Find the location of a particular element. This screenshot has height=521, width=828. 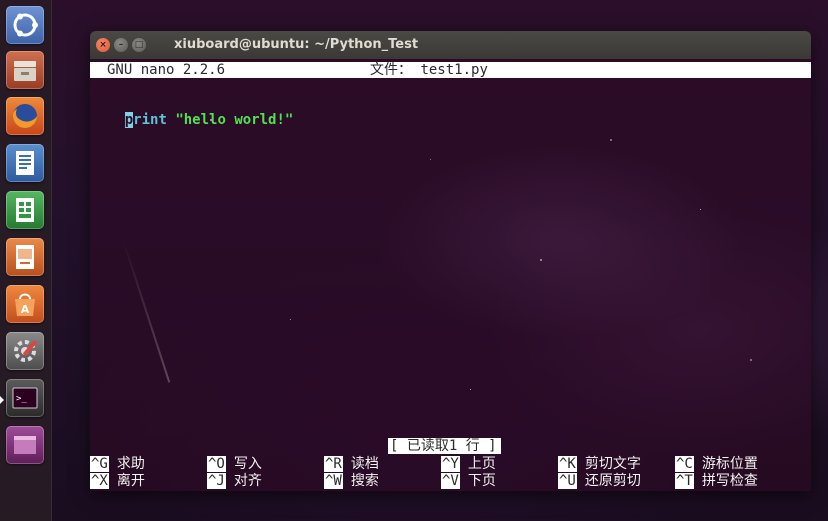

shortcut-label: 对齐 is located at coordinates (247, 481).